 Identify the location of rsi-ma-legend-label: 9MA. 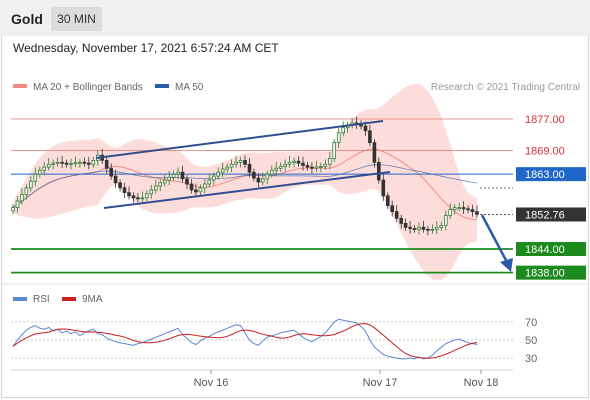
(92, 299).